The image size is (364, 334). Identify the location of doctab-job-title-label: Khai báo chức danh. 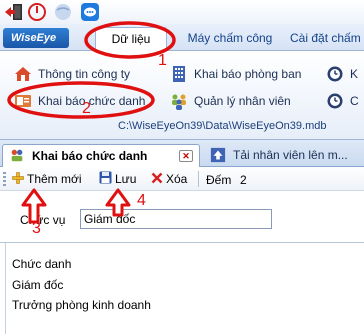
(90, 155).